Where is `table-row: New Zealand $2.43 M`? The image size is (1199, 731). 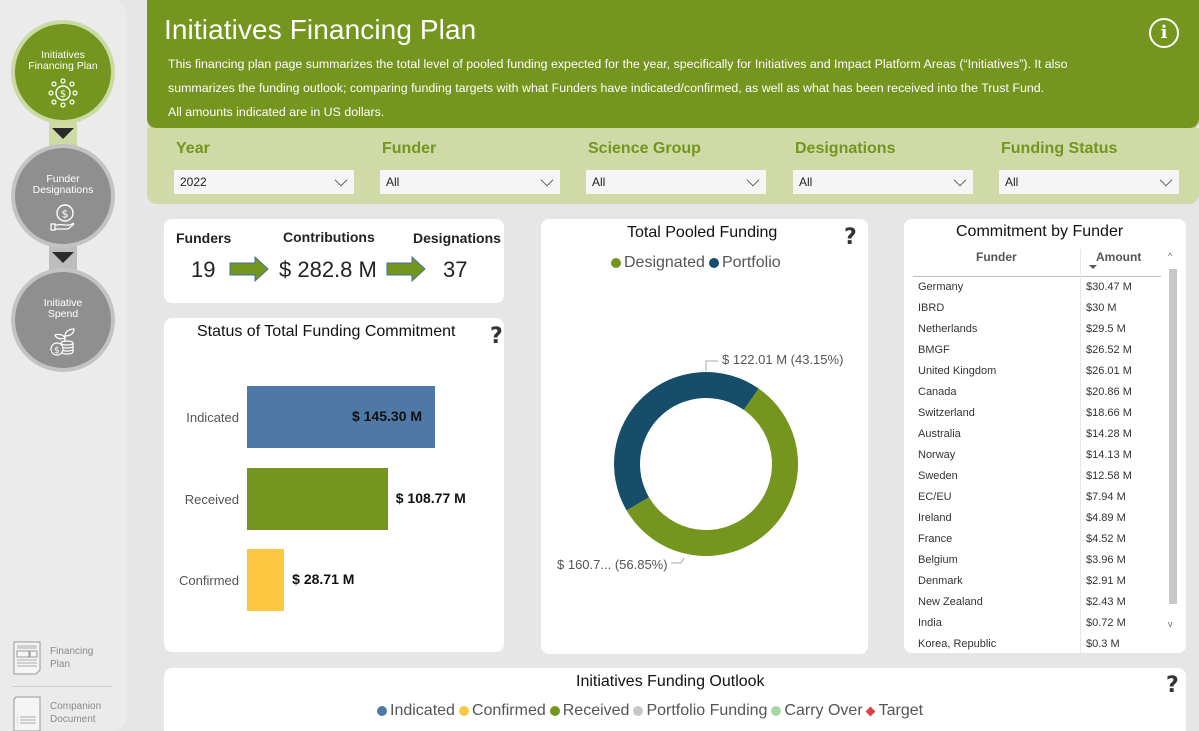
table-row: New Zealand $2.43 M is located at coordinates (1040, 602).